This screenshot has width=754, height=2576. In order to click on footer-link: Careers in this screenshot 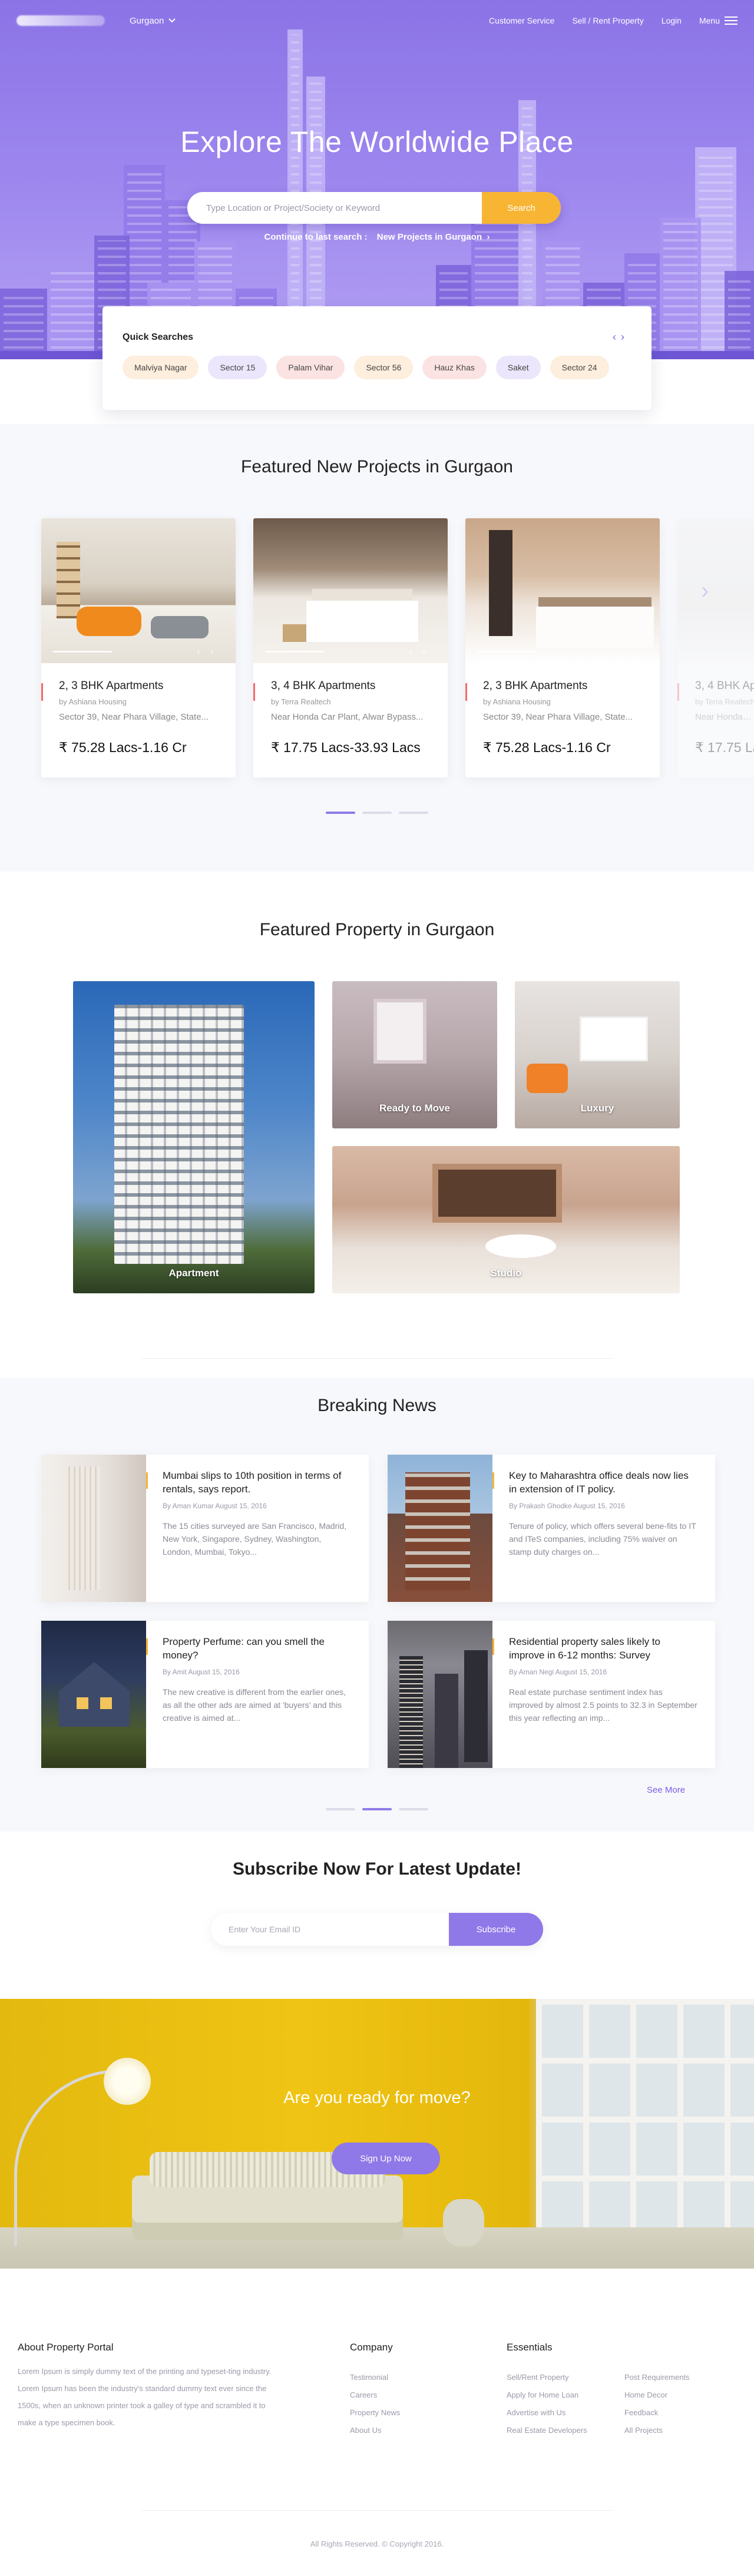, I will do `click(375, 2395)`.